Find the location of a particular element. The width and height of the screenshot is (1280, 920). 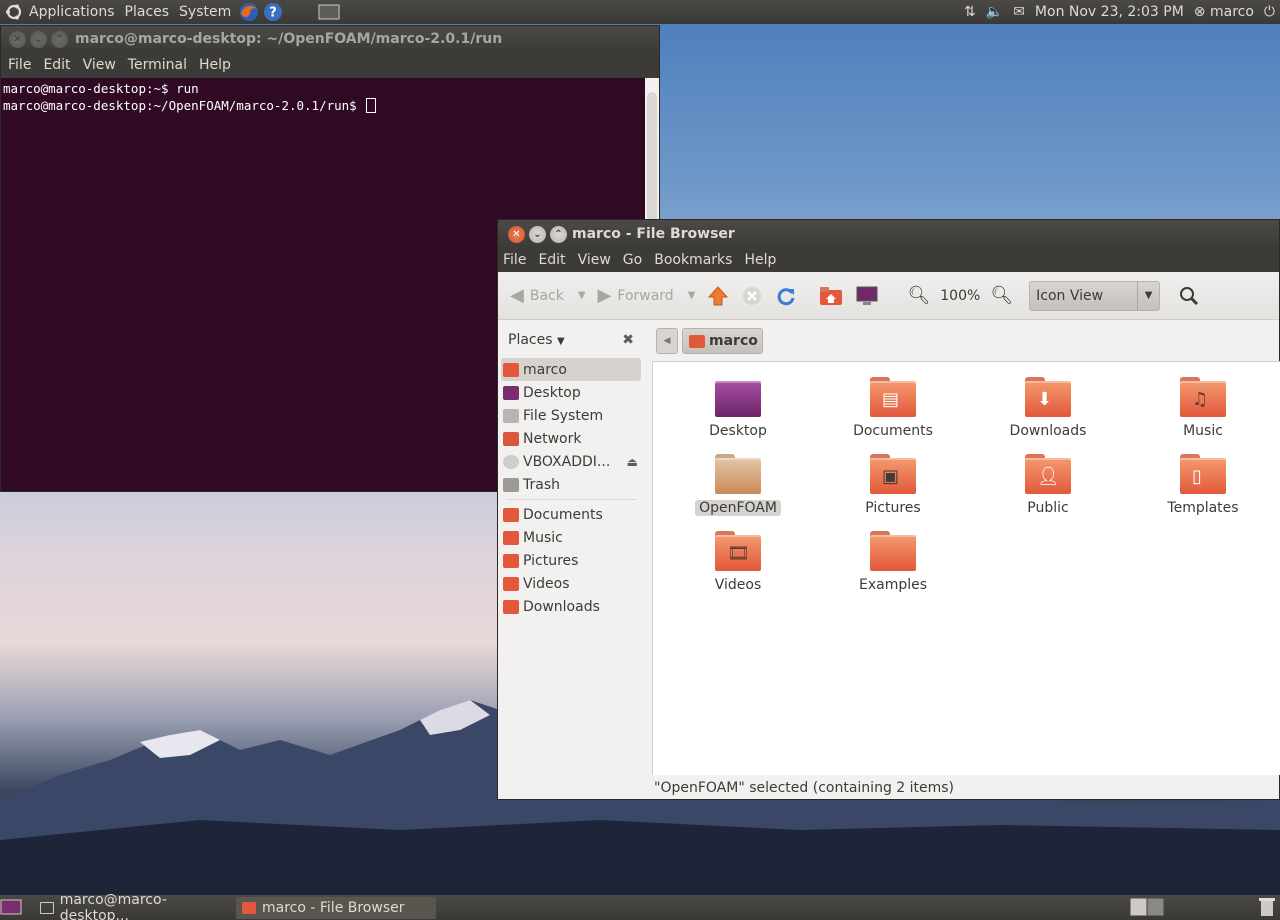

file-item-templates: ▯ Templates is located at coordinates (1203, 485).